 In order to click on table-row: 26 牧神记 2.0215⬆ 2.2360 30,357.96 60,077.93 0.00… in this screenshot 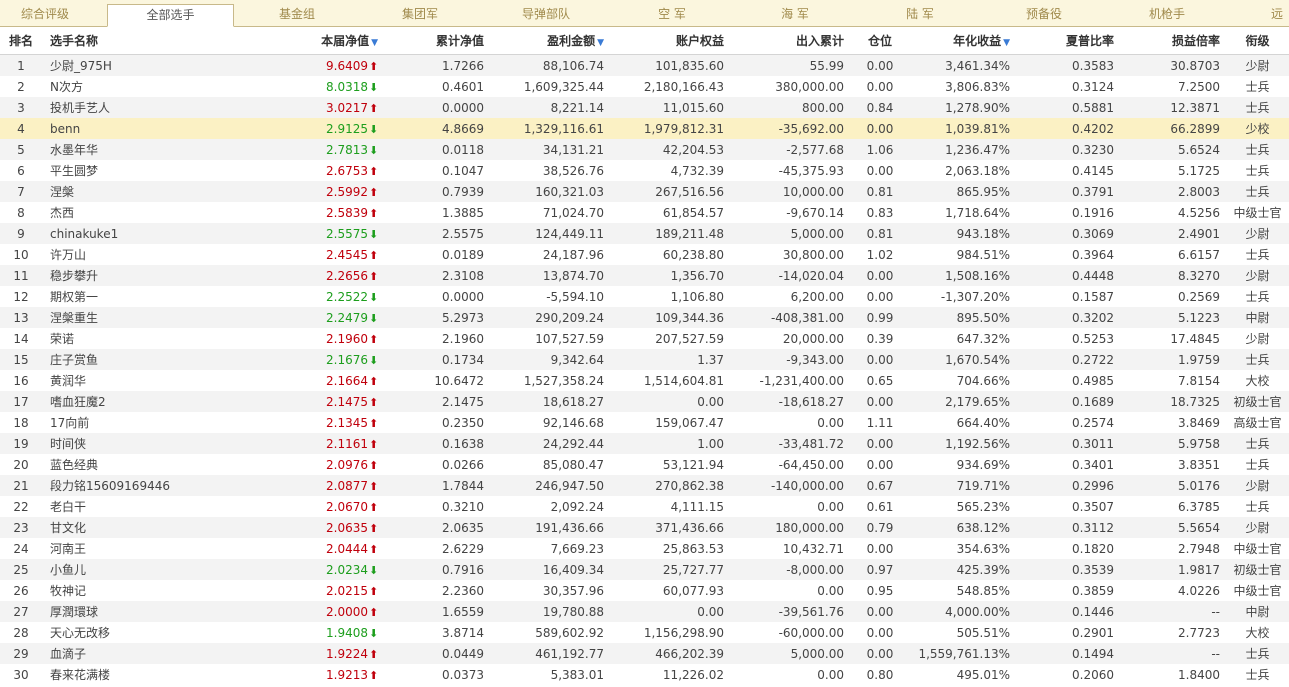, I will do `click(644, 590)`.